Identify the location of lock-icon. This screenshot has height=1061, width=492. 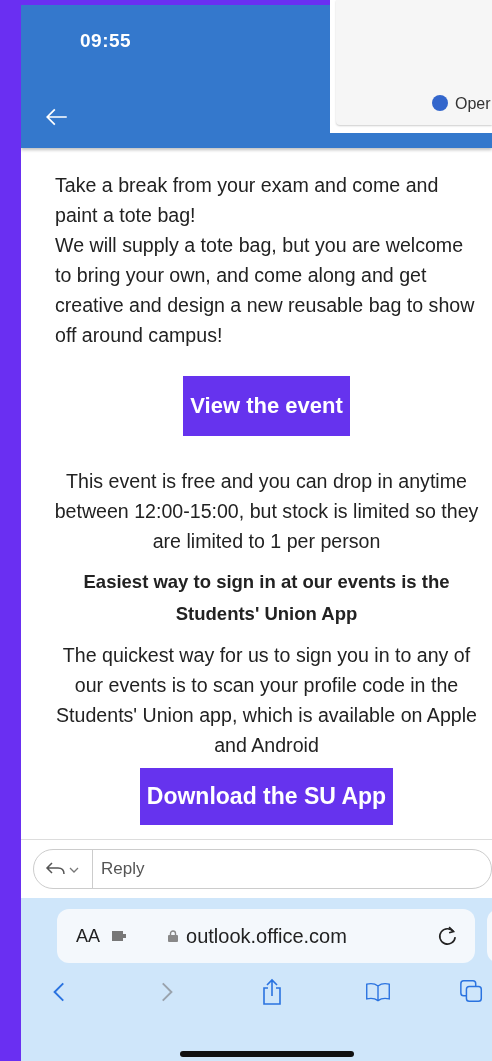
(173, 936).